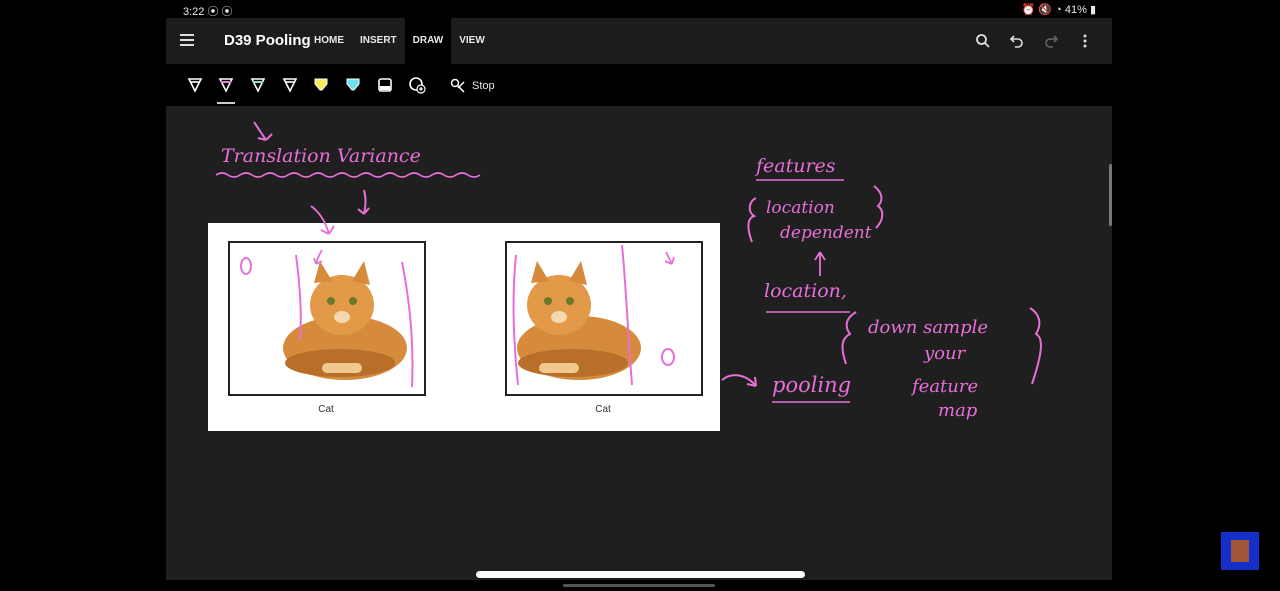  I want to click on ink-location: location,, so click(805, 291).